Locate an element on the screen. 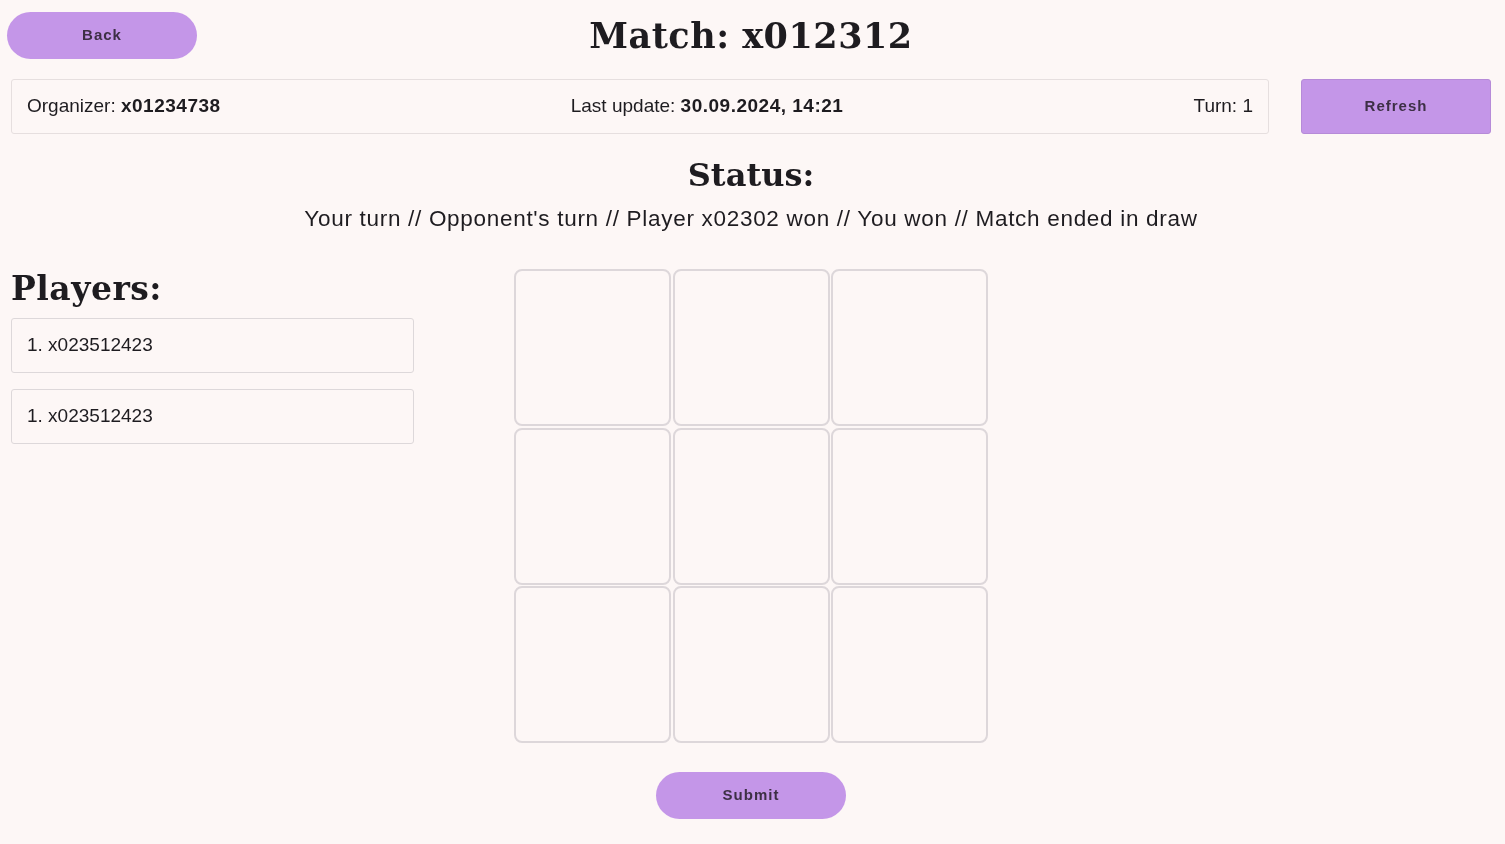 The height and width of the screenshot is (844, 1505). submit-button: Submit is located at coordinates (751, 796).